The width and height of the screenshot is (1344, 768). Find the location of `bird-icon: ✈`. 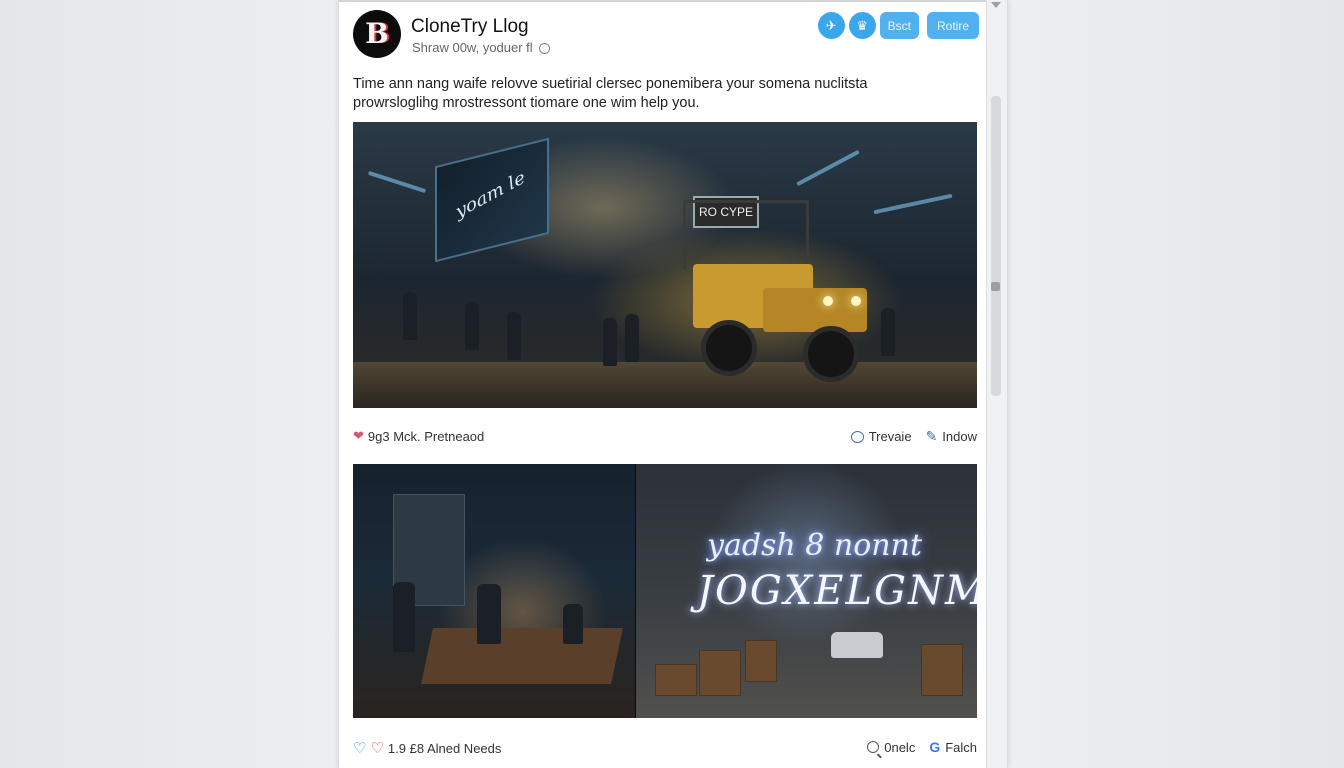

bird-icon: ✈ is located at coordinates (831, 25).